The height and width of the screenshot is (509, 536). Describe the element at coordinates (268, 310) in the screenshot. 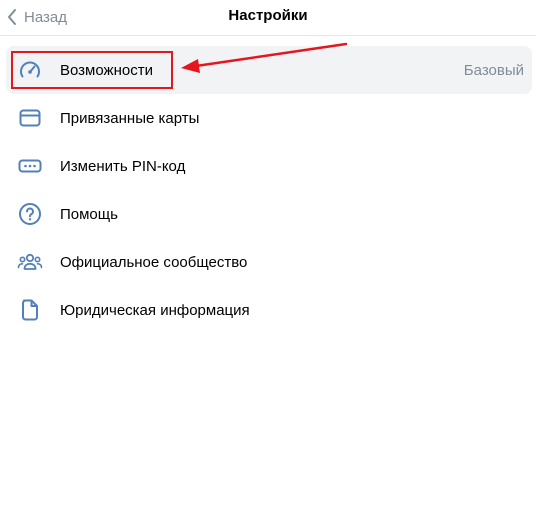

I see `menu-item-legal-info: Юридическая информация` at that location.